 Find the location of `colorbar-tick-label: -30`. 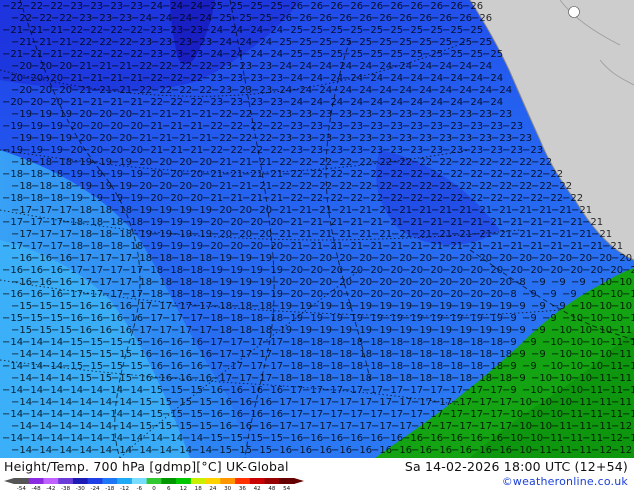

colorbar-tick-label: -30 is located at coordinates (81, 488).